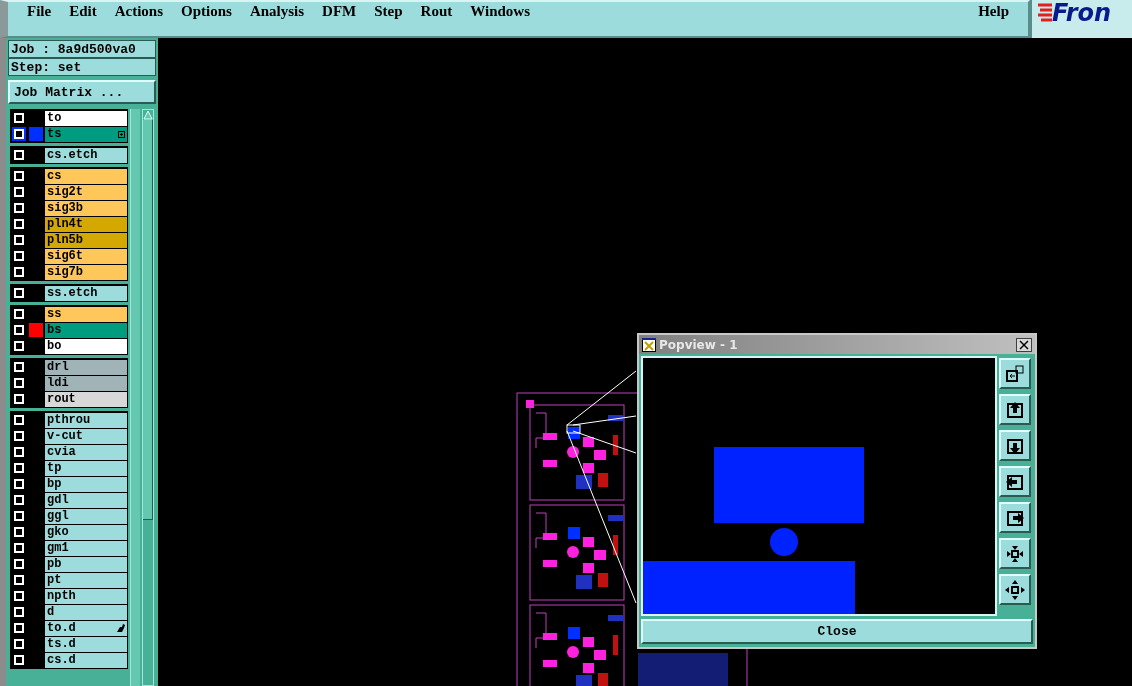 The width and height of the screenshot is (1132, 686). What do you see at coordinates (86, 452) in the screenshot?
I see `layer-name: cvia` at bounding box center [86, 452].